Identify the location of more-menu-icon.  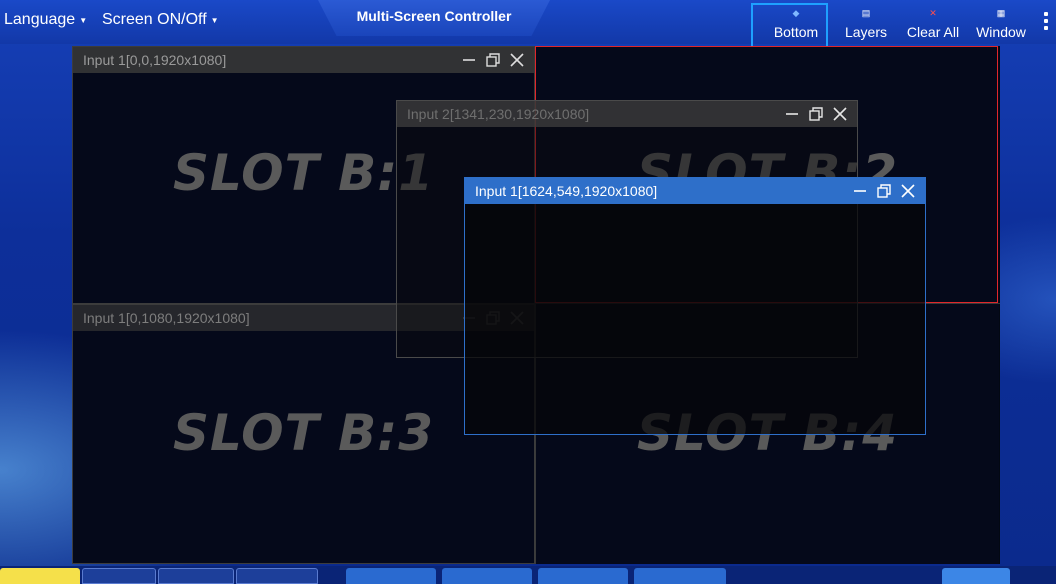
(1048, 21).